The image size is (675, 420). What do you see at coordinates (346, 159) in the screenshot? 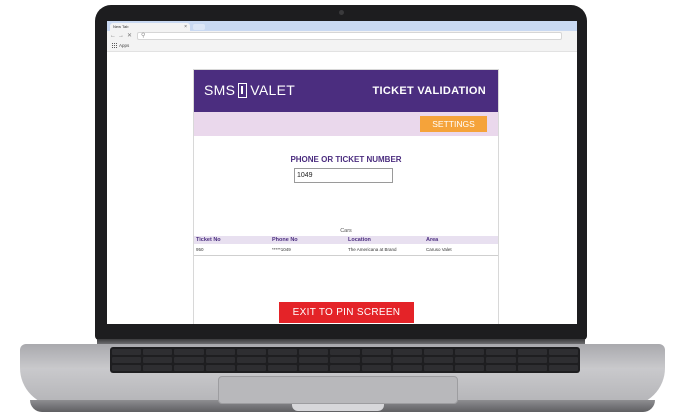
I see `phone-or-ticket-label: PHONE OR TICKET NUMBER` at bounding box center [346, 159].